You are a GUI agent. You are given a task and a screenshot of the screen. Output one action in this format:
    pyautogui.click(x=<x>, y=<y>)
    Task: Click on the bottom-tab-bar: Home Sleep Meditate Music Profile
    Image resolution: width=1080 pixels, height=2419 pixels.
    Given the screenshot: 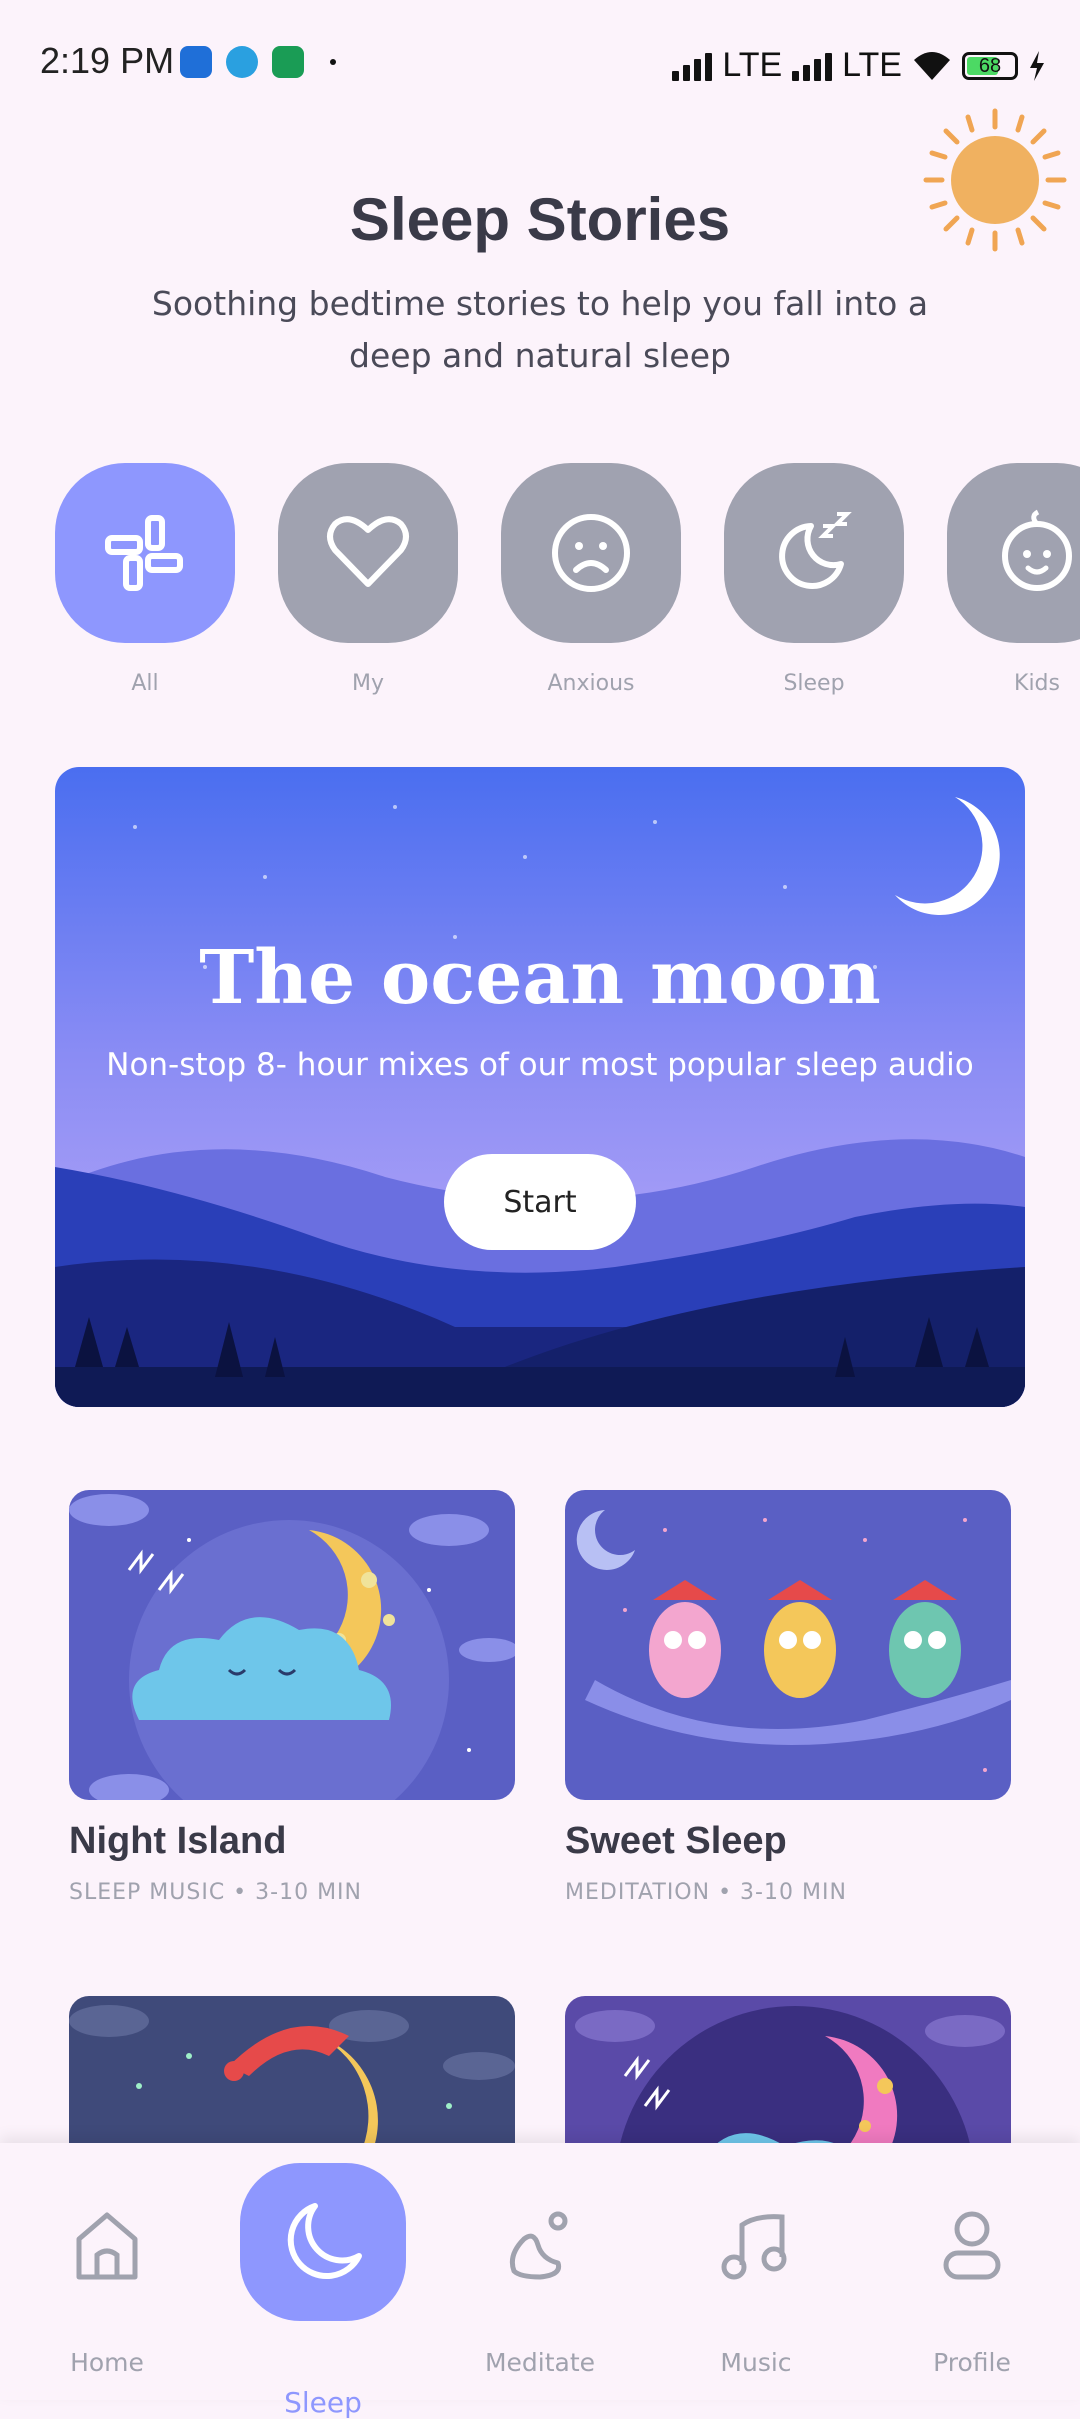 What is the action you would take?
    pyautogui.click(x=540, y=2281)
    